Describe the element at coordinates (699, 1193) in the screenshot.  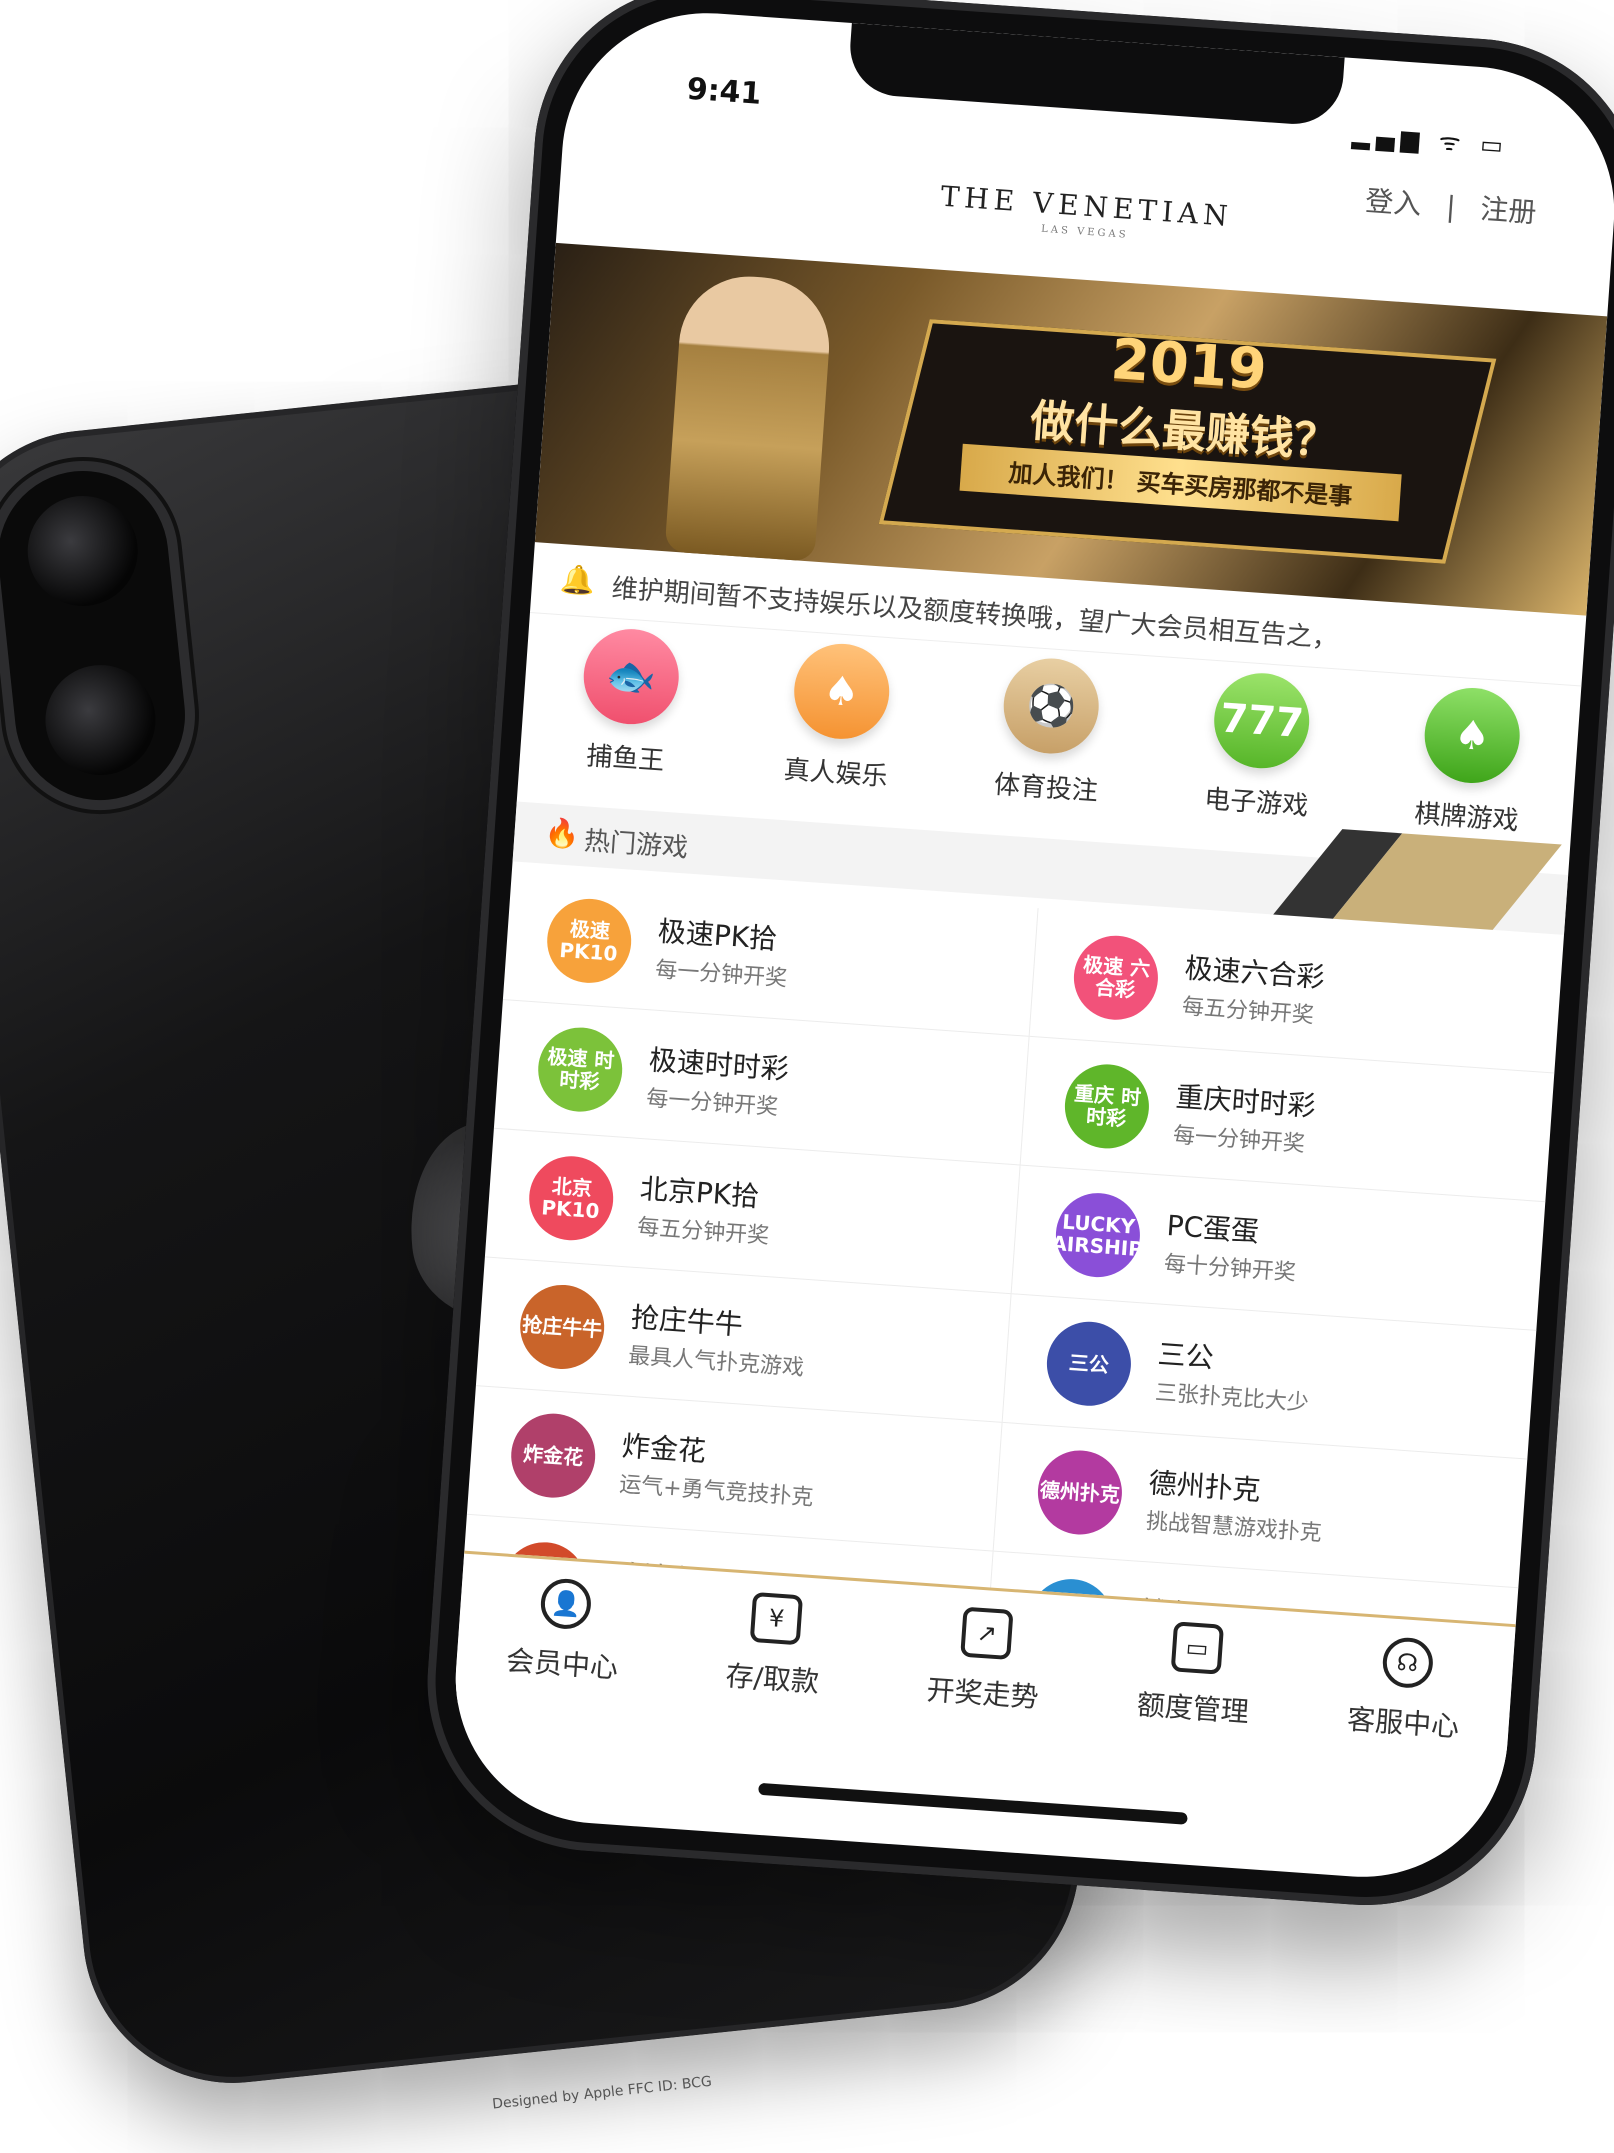
I see `game-name: 北京PK拾` at that location.